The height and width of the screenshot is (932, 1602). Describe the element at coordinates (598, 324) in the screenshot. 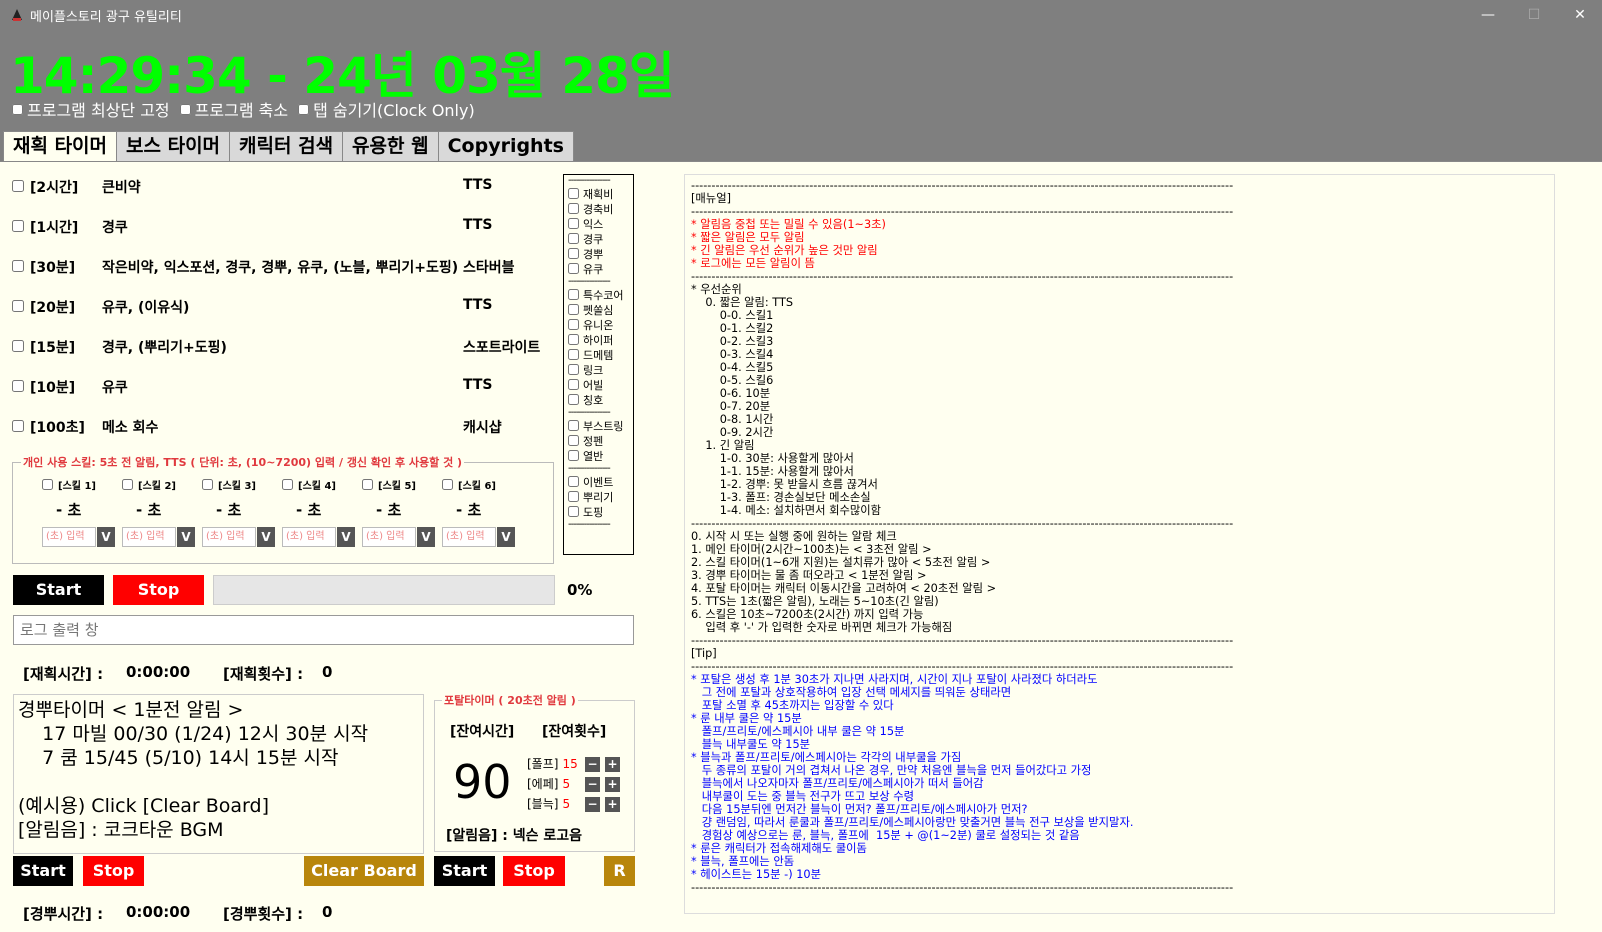

I see `checklist-item: 유니온` at that location.